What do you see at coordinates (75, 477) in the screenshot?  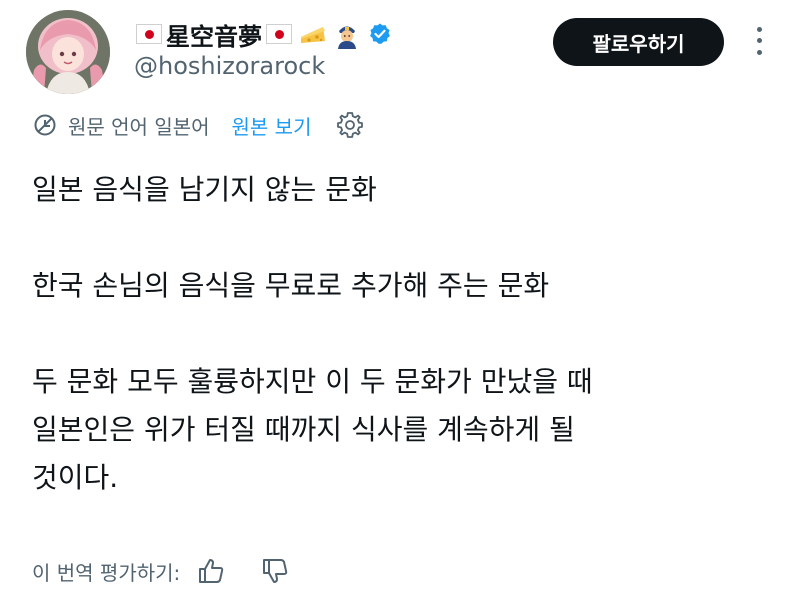 I see `tweet-line: 것이다.` at bounding box center [75, 477].